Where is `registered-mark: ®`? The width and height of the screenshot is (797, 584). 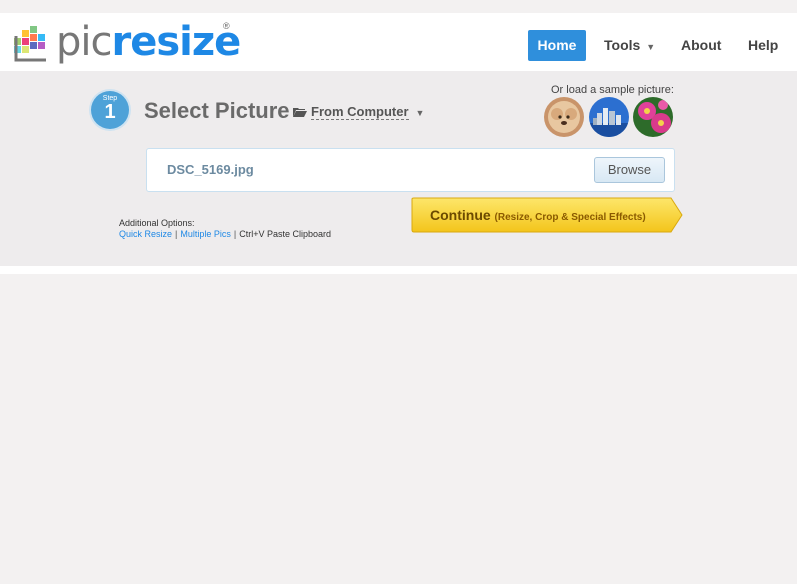
registered-mark: ® is located at coordinates (226, 26).